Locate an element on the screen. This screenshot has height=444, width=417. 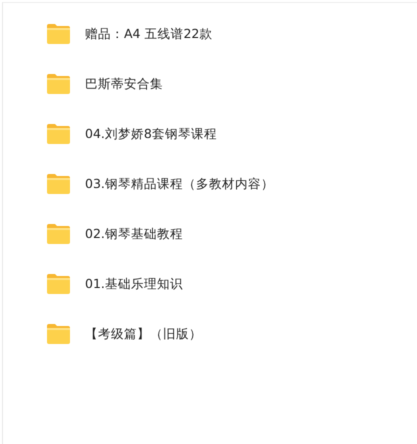
folder-name: 02.钢琴基础教程 is located at coordinates (134, 234).